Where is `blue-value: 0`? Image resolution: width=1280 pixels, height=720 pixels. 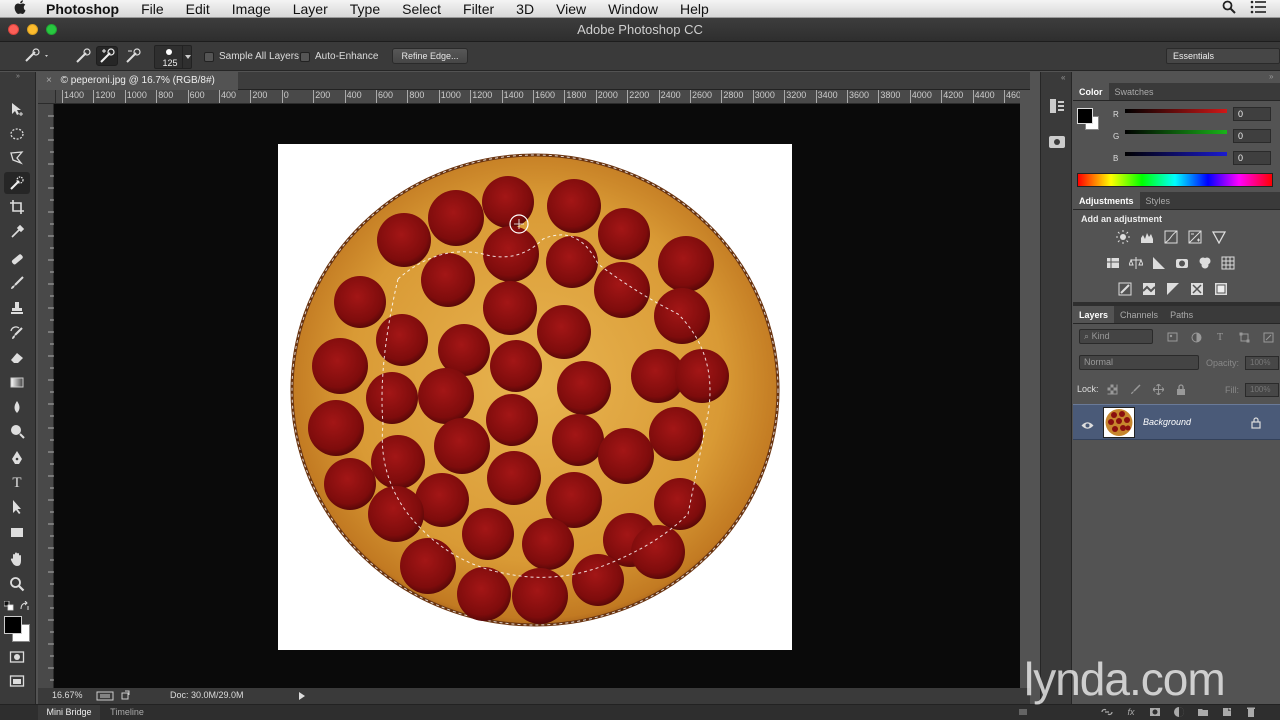 blue-value: 0 is located at coordinates (1252, 158).